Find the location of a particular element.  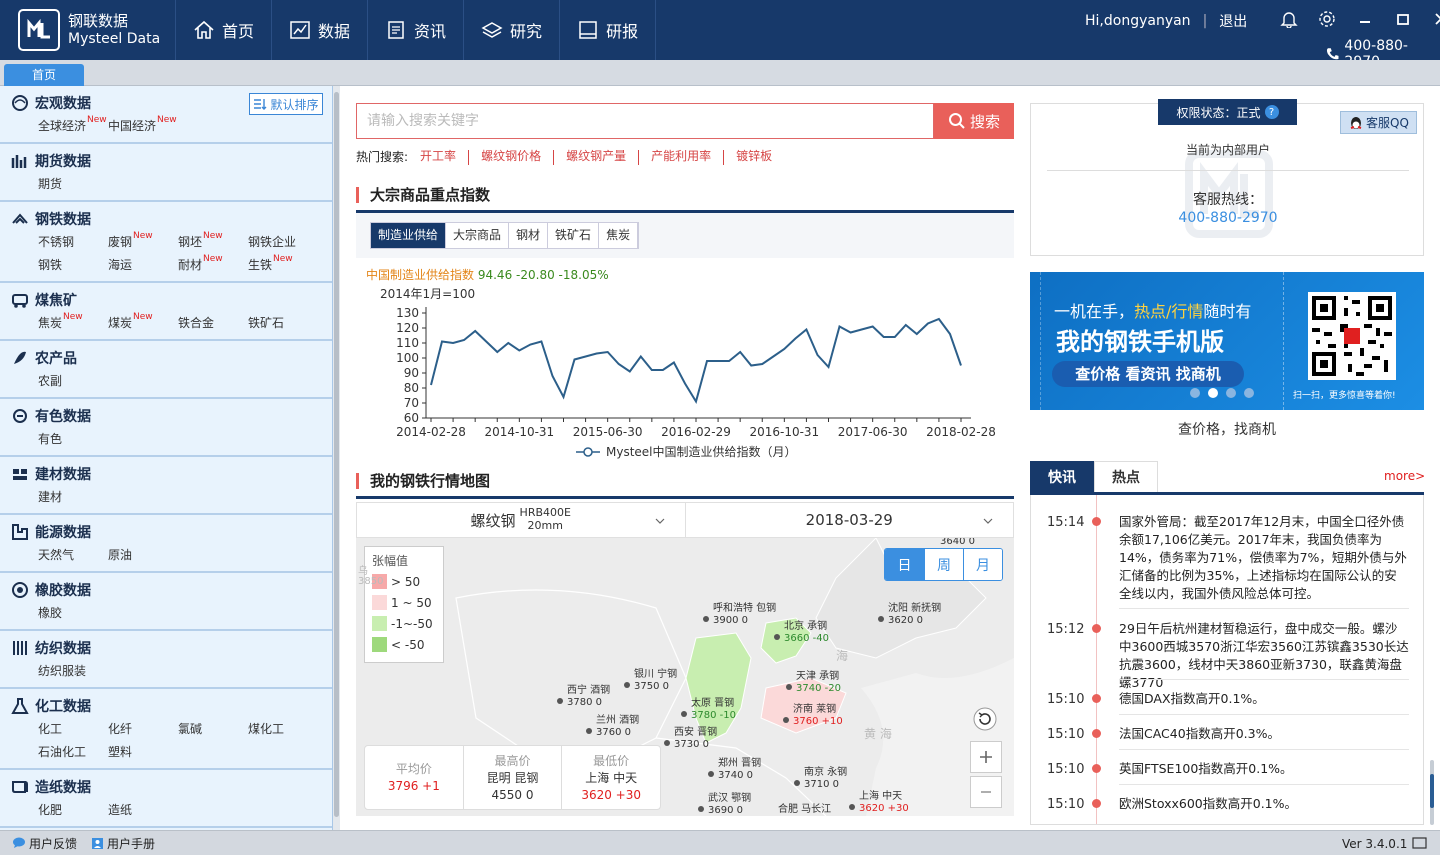

sidebar-subitem: 天然气 is located at coordinates (73, 555).